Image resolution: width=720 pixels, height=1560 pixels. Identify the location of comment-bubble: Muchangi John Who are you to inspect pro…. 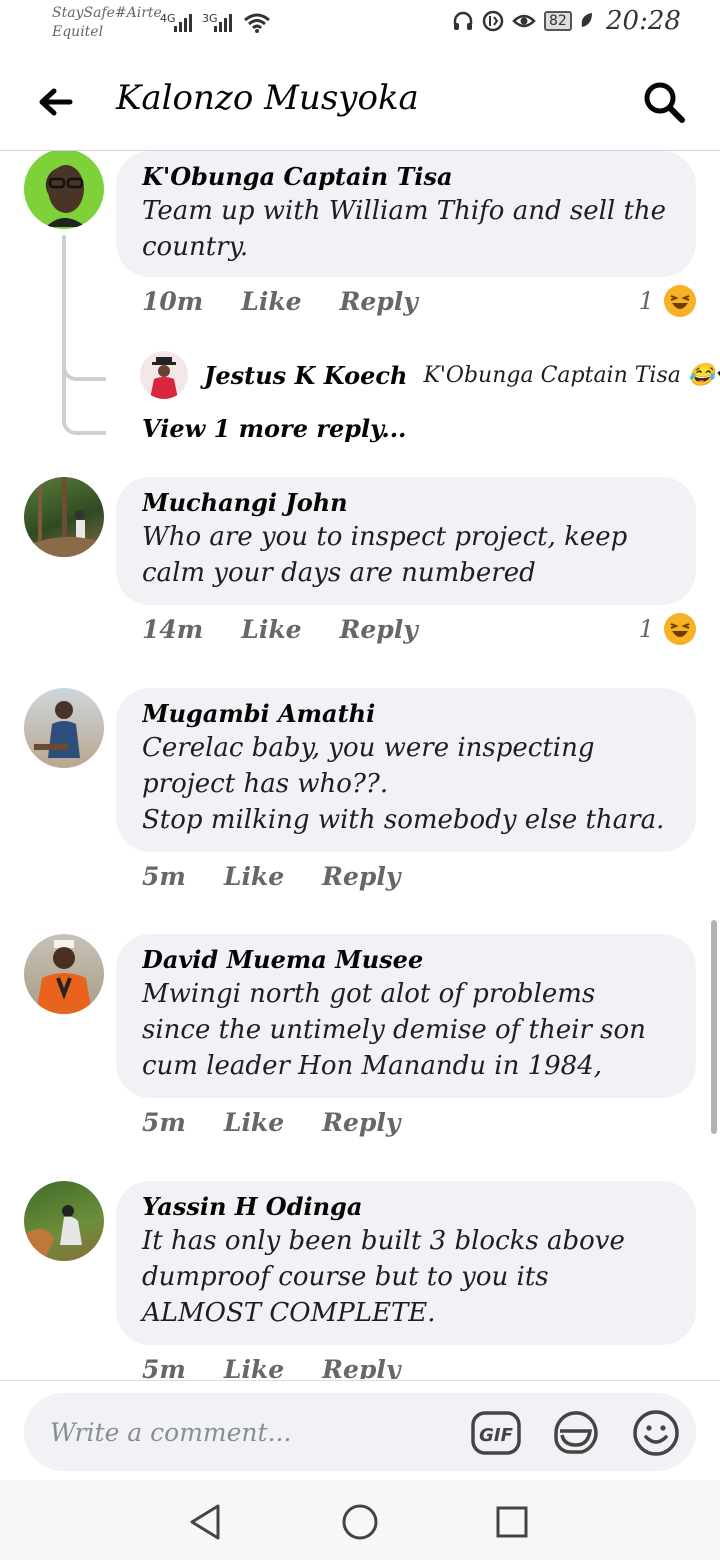
(406, 541).